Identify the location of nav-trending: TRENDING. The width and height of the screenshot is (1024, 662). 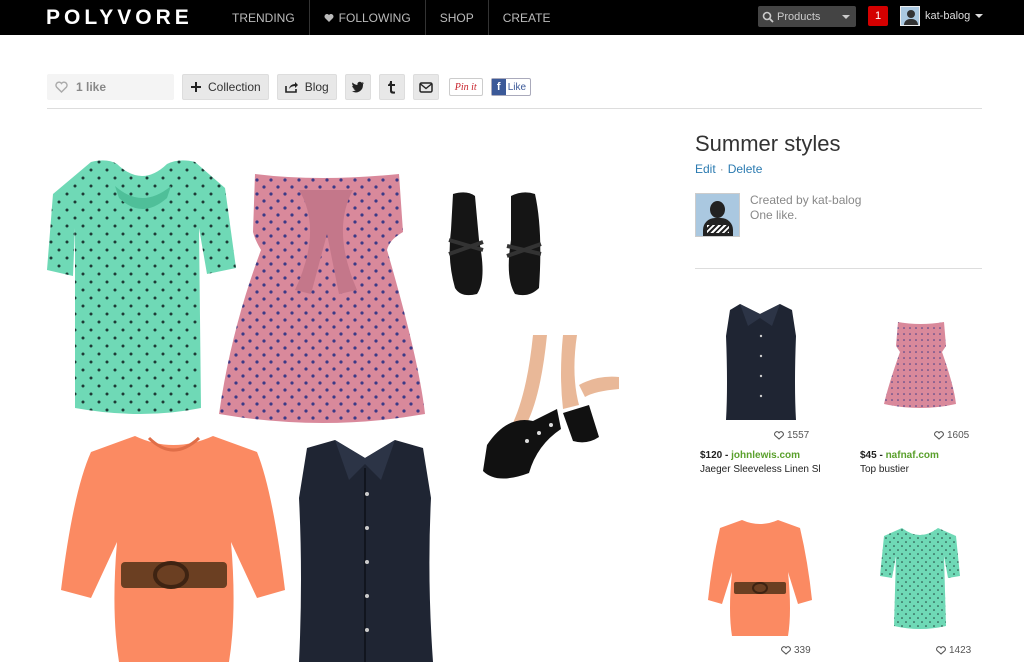
(264, 17).